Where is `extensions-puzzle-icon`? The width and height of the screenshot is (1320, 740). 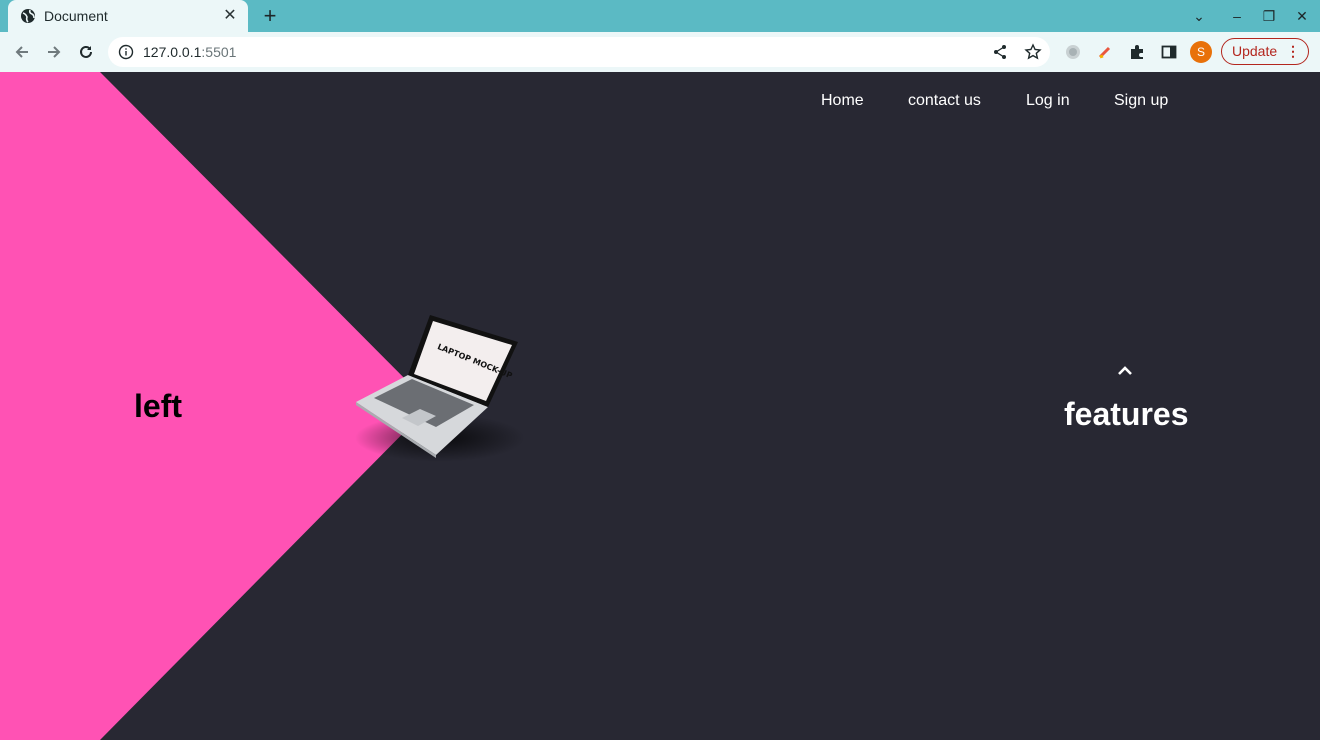 extensions-puzzle-icon is located at coordinates (1137, 52).